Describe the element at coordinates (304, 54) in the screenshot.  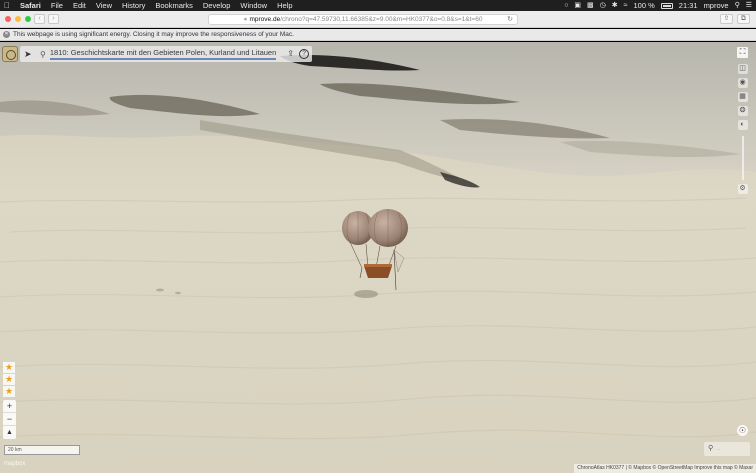
I see `help-icon: ?` at that location.